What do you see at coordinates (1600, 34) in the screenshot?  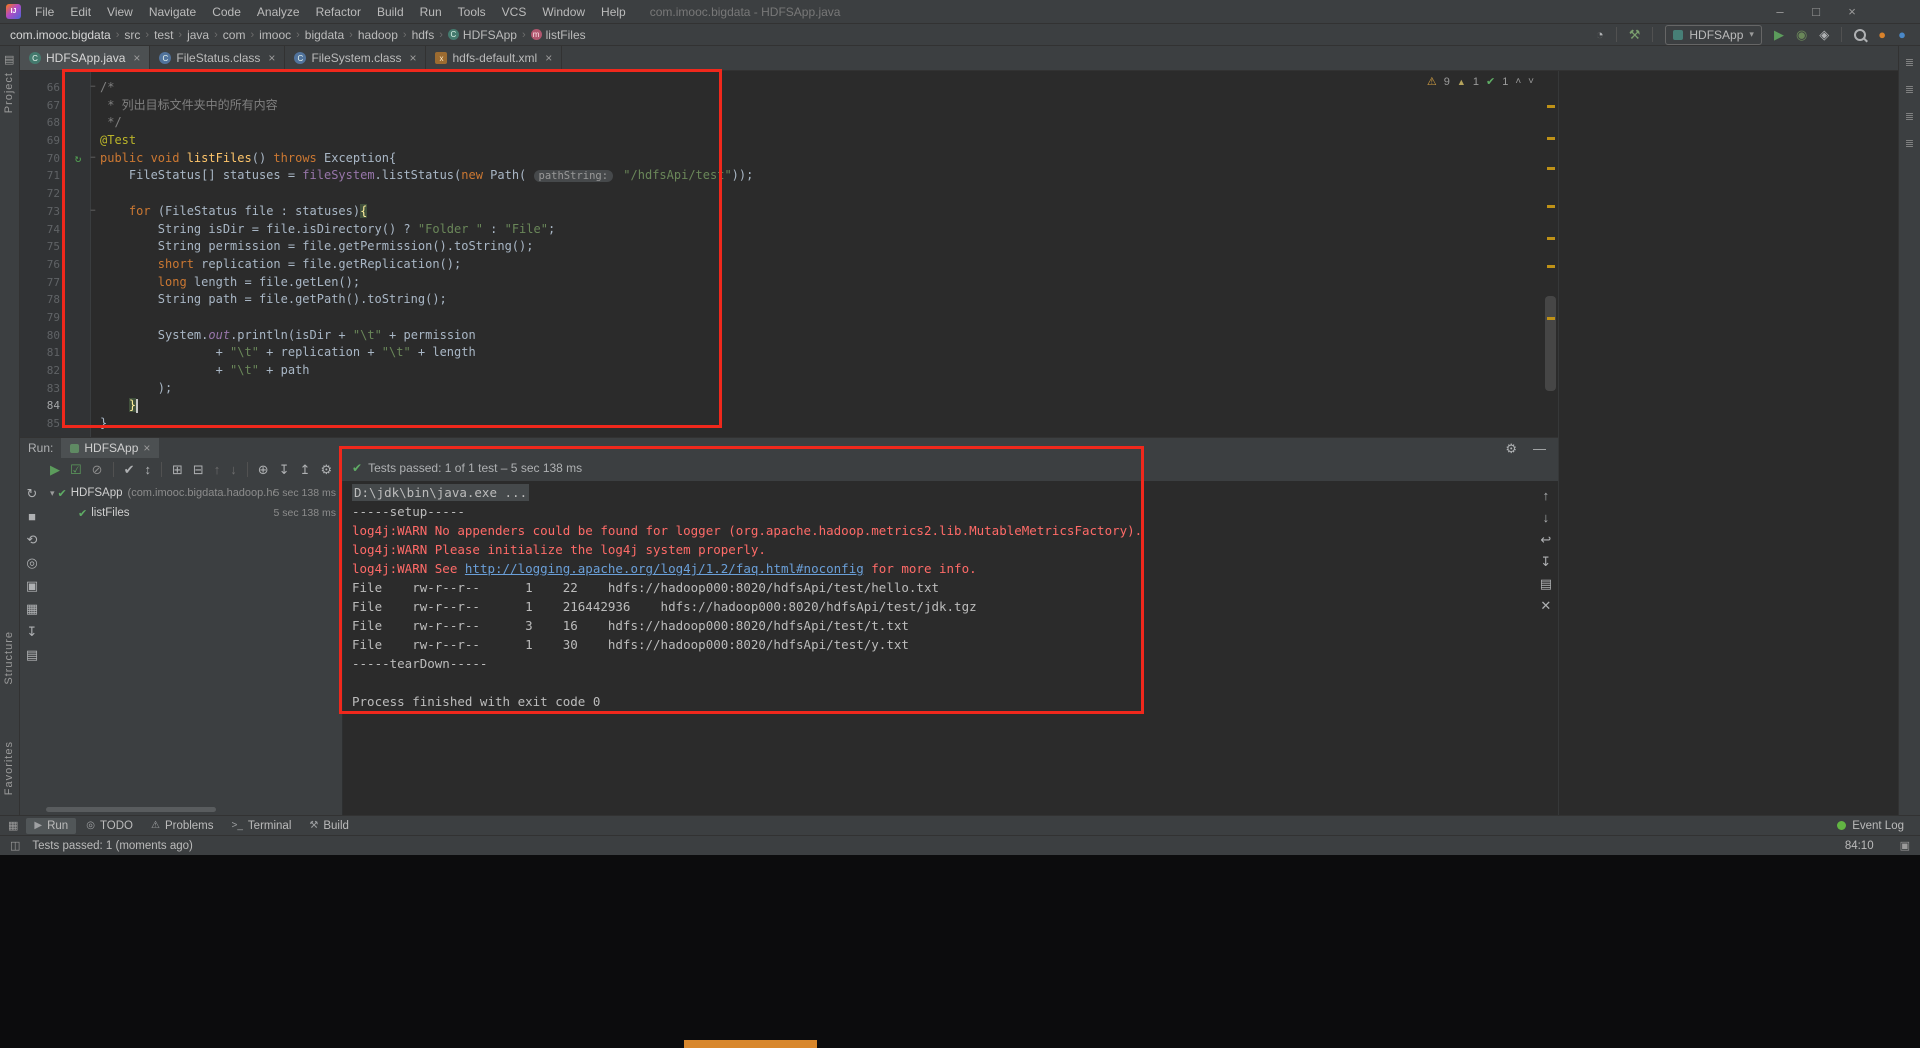 I see `profile-icon: ◔` at bounding box center [1600, 34].